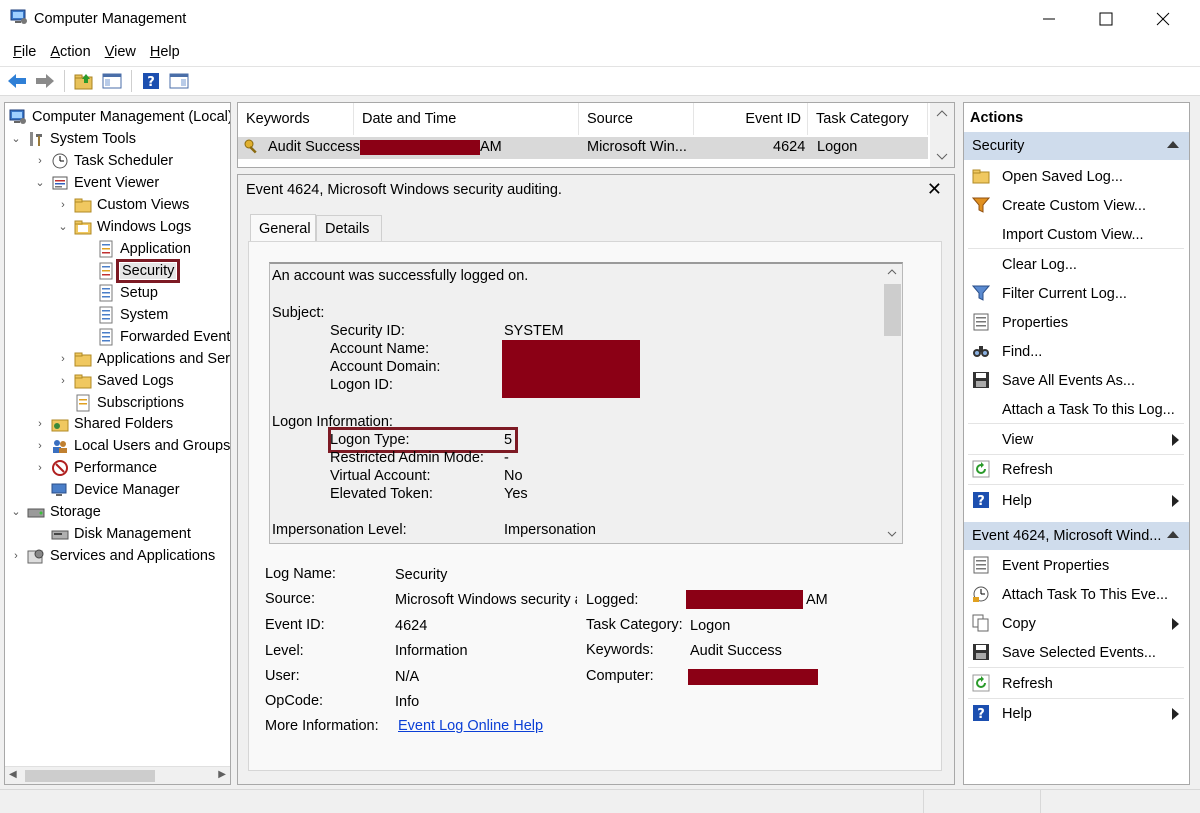  What do you see at coordinates (139, 270) in the screenshot?
I see `tree-item-security: Security` at bounding box center [139, 270].